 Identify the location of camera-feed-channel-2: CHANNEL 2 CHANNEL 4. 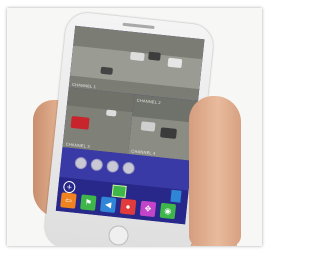
(163, 127).